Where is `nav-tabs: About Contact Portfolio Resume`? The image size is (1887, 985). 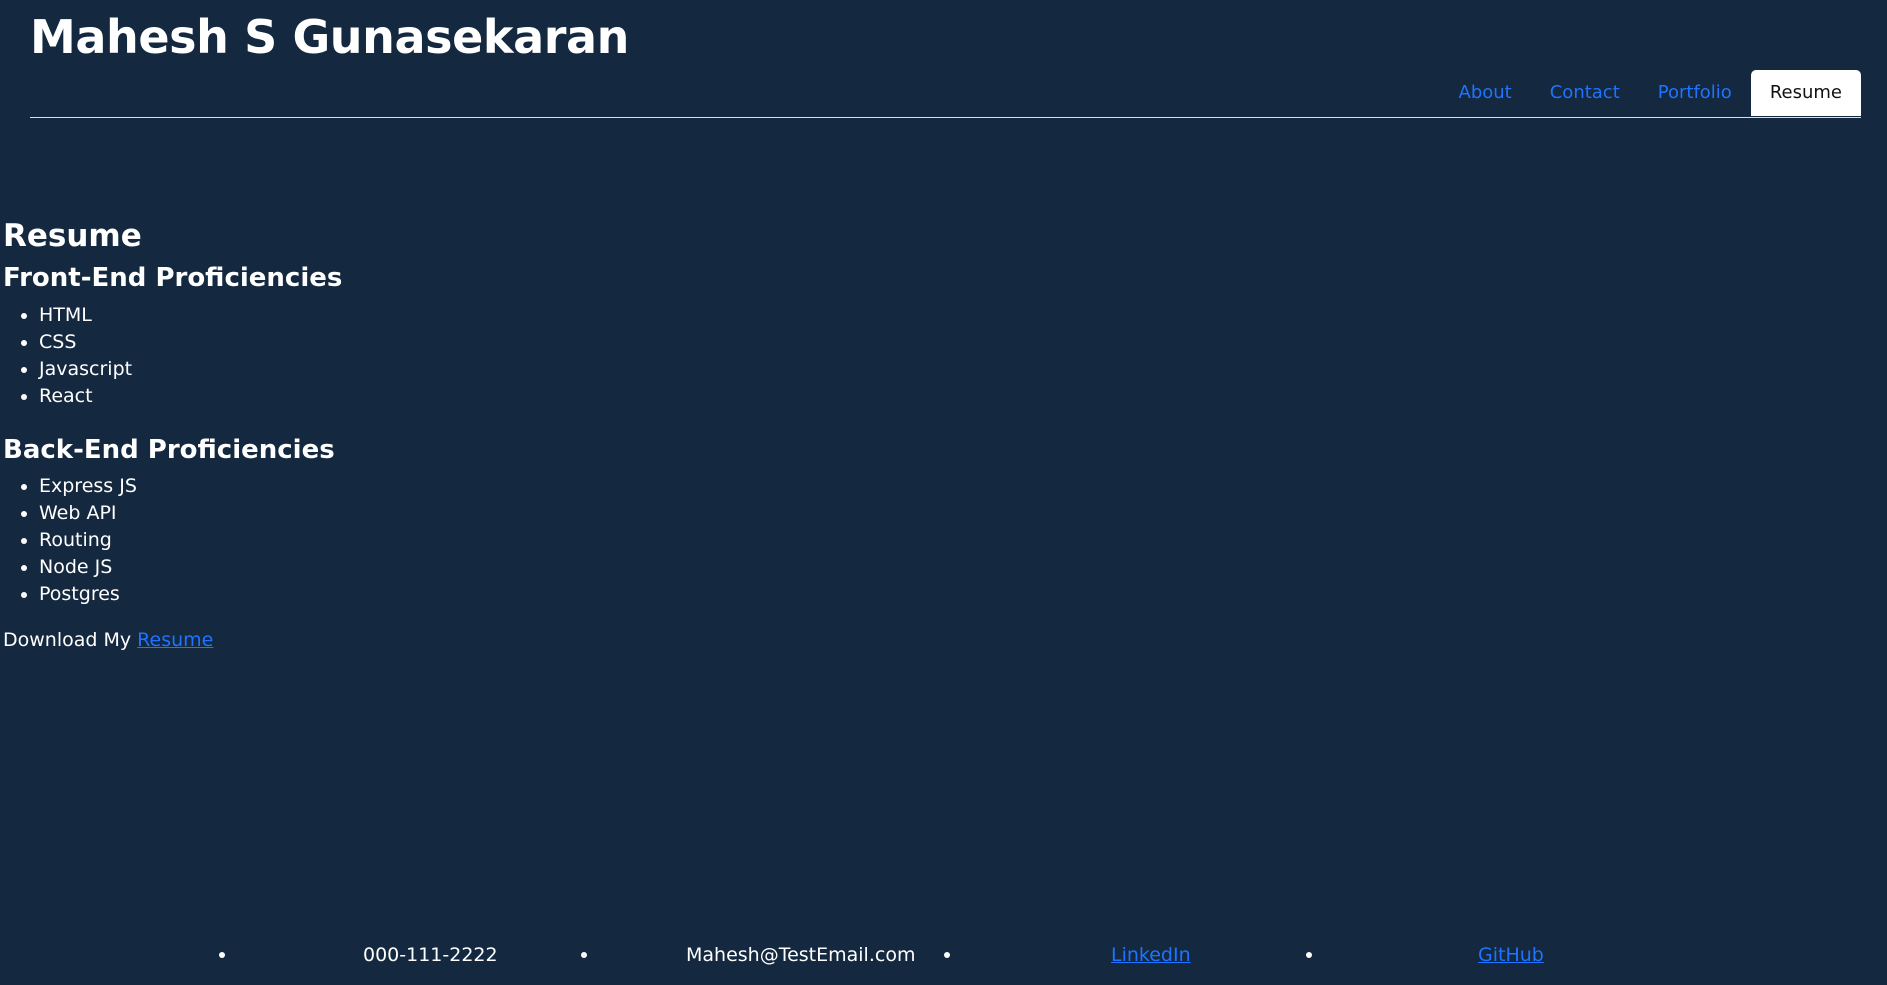 nav-tabs: About Contact Portfolio Resume is located at coordinates (1650, 93).